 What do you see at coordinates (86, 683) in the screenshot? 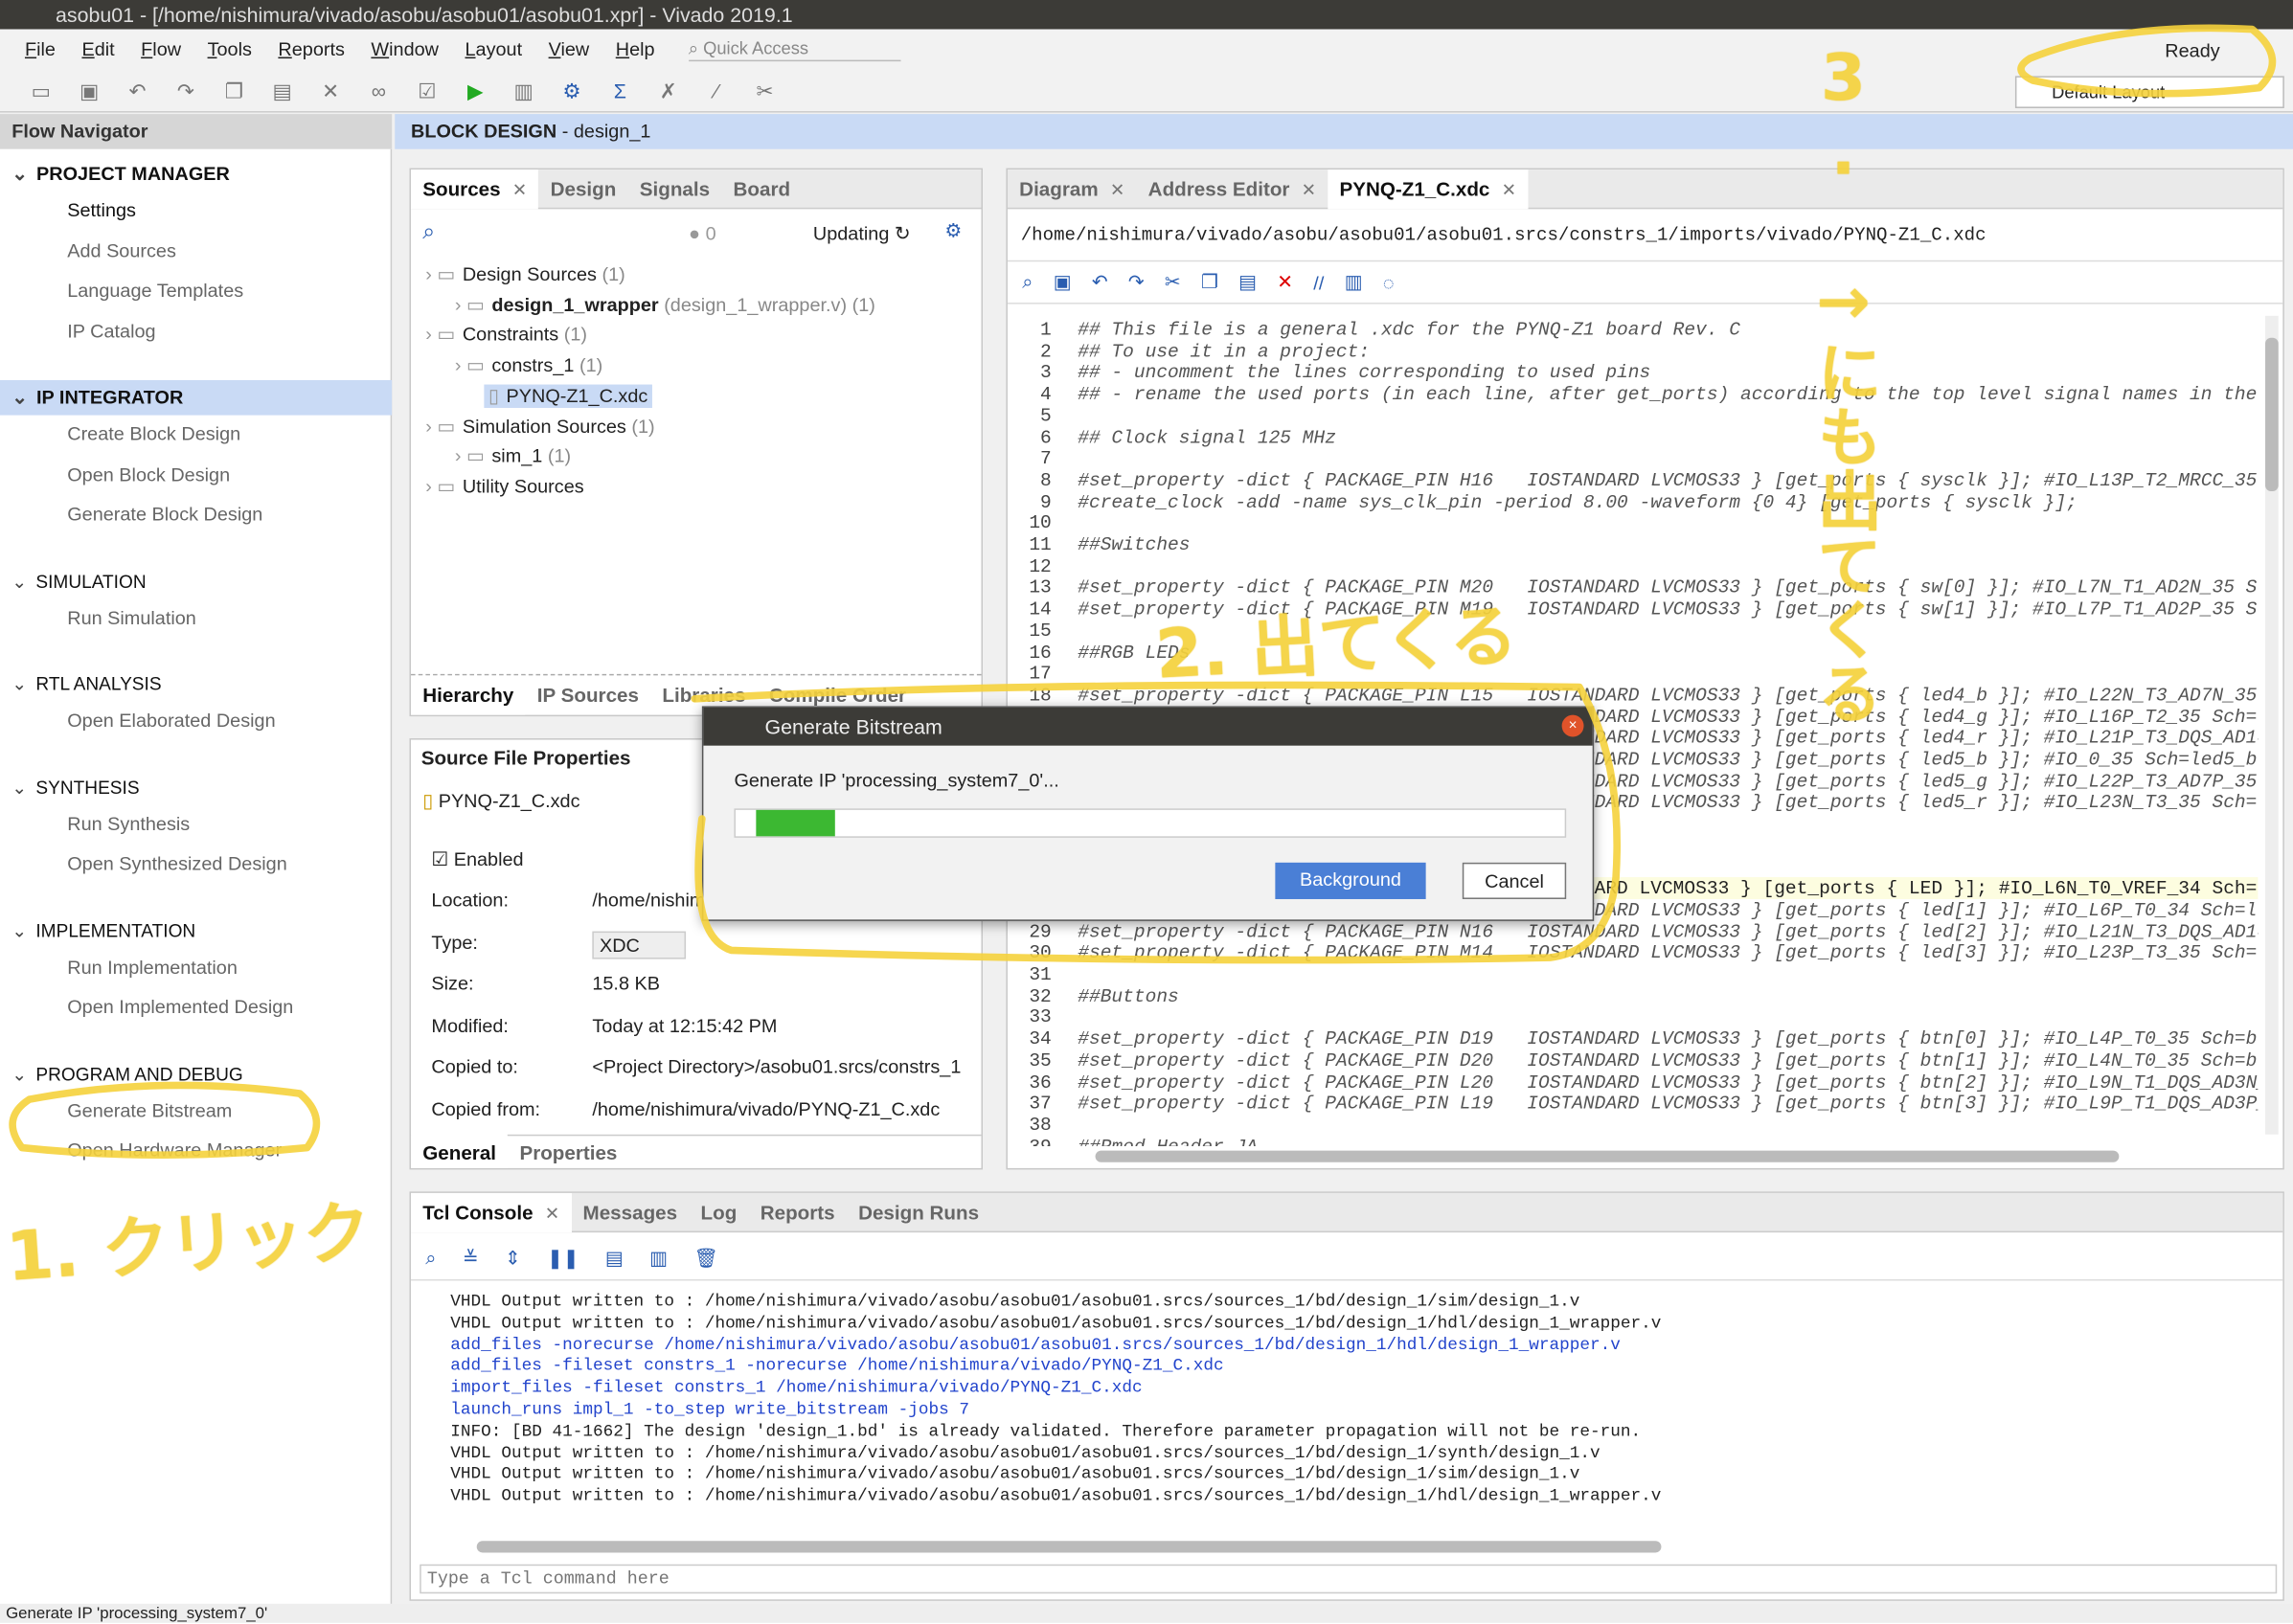
I see `nav-section-rtl-analysis: RTL ANALYSIS` at bounding box center [86, 683].